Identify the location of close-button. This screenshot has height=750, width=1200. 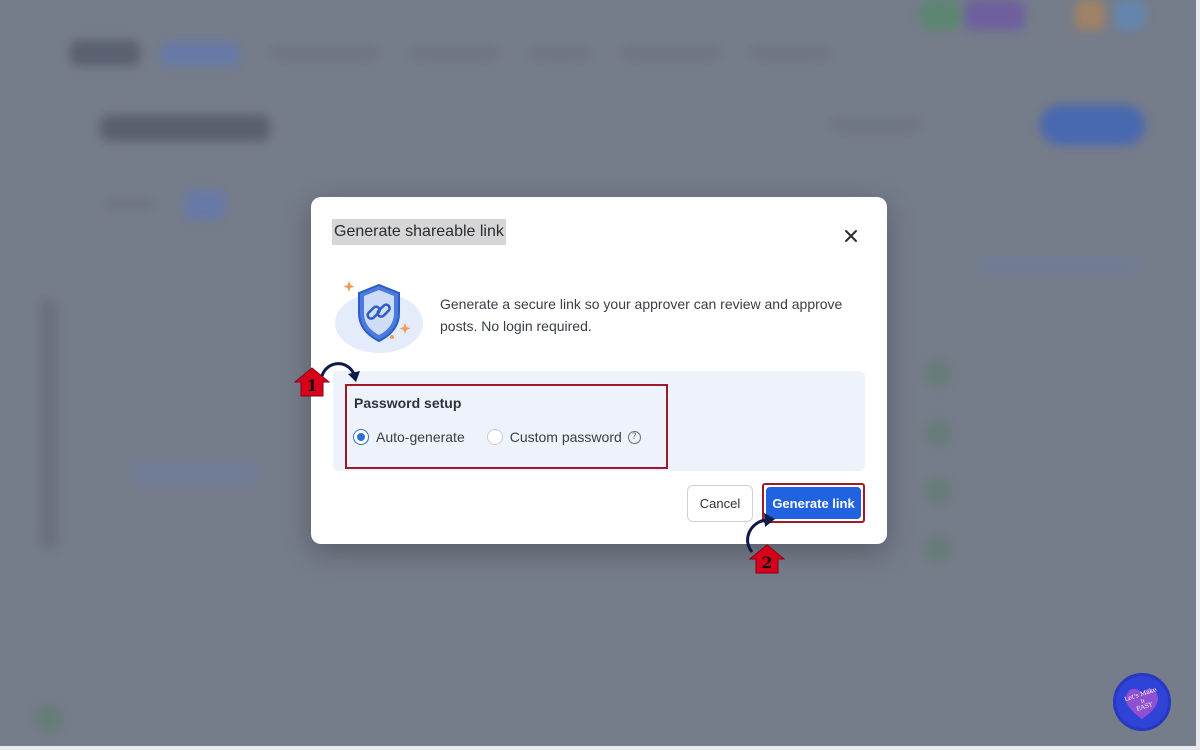
(851, 236).